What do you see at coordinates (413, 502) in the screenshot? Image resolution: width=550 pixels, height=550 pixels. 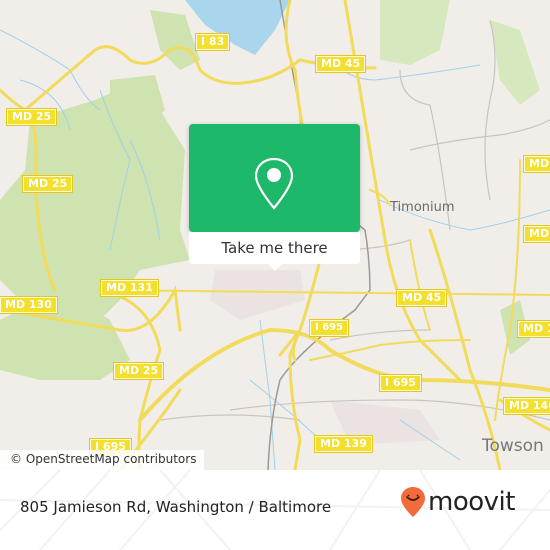 I see `moovit-pin-icon` at bounding box center [413, 502].